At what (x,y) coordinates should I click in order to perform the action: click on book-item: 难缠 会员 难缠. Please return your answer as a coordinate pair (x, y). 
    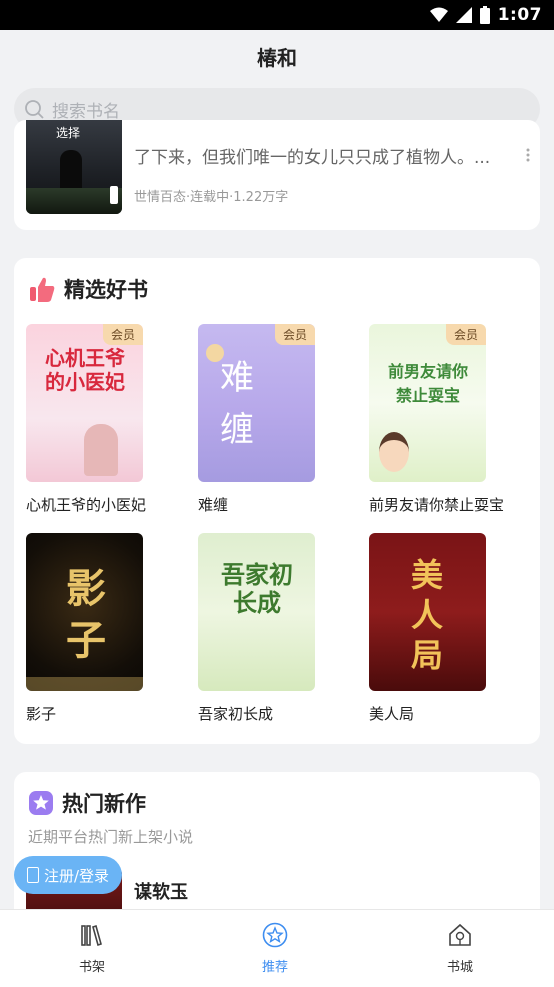
    Looking at the image, I should click on (268, 419).